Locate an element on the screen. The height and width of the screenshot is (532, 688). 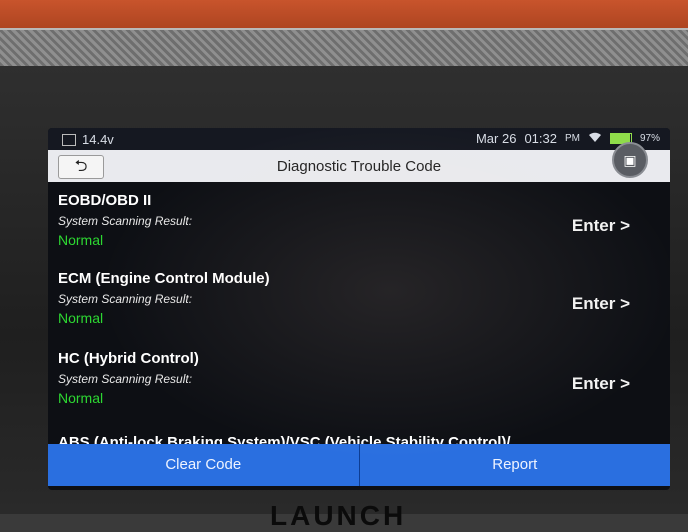
camera-button: ▣ is located at coordinates (630, 160).